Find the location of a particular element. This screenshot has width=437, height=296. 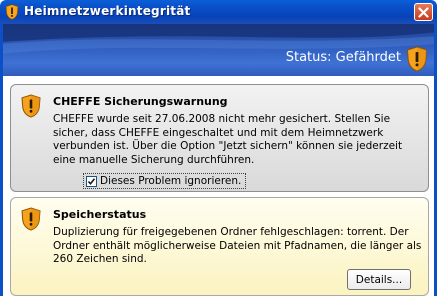

close-button is located at coordinates (423, 12).